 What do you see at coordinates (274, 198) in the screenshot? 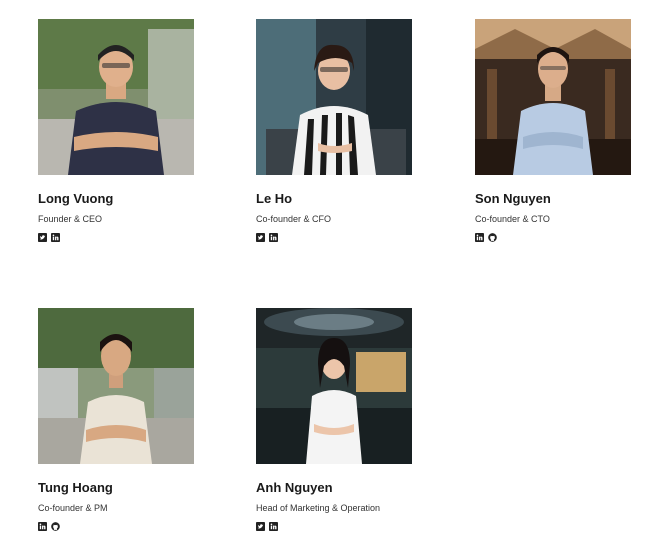
I see `member-name: Le Ho` at bounding box center [274, 198].